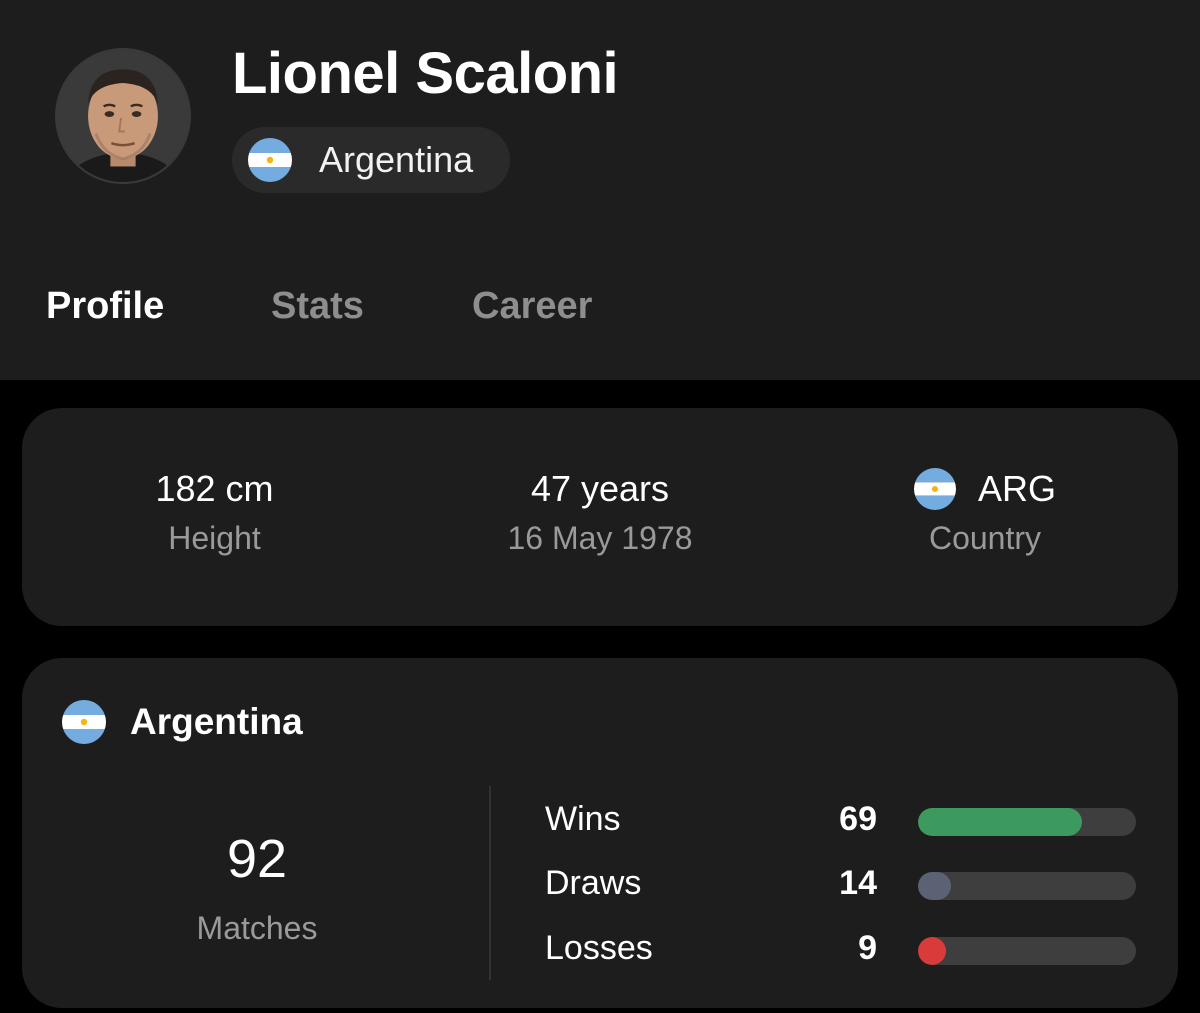  Describe the element at coordinates (532, 306) in the screenshot. I see `tab-career: Career` at that location.